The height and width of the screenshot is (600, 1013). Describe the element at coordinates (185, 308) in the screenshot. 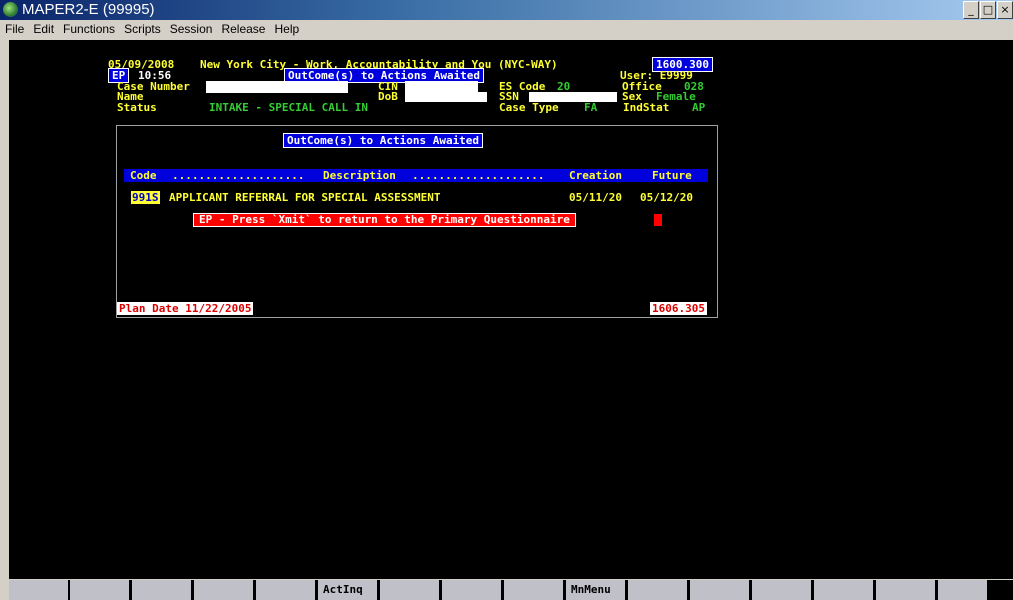

I see `plan-date: Plan Date 11/22/2005` at that location.